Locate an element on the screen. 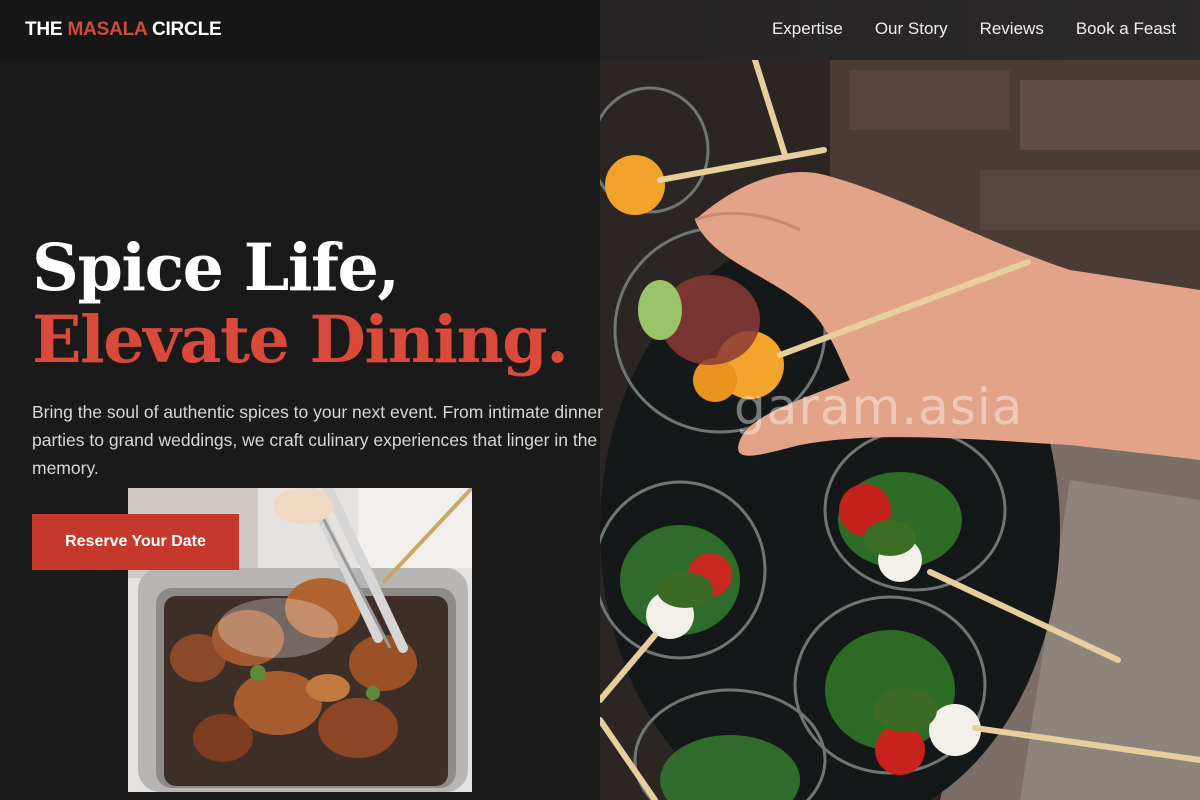 The height and width of the screenshot is (800, 1200). logo-accent: MASALA is located at coordinates (107, 29).